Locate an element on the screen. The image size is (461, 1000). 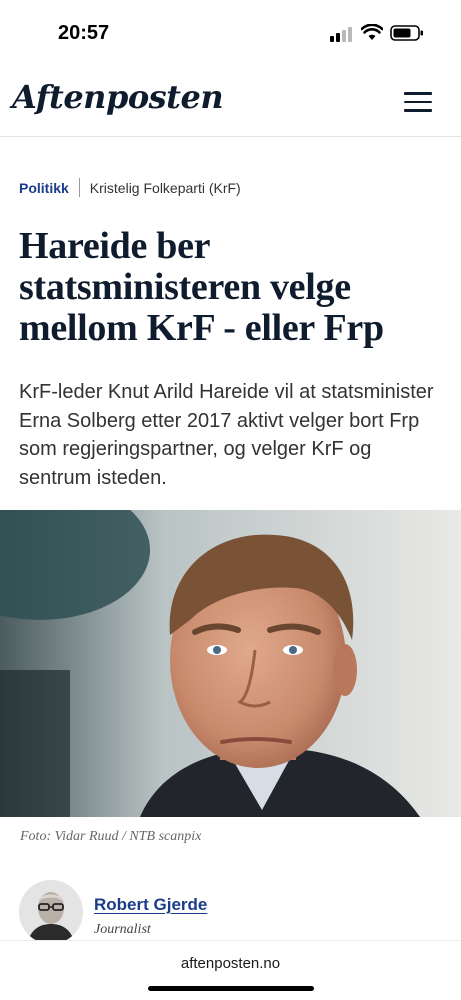
url-text: aftenposten.no is located at coordinates (230, 963).